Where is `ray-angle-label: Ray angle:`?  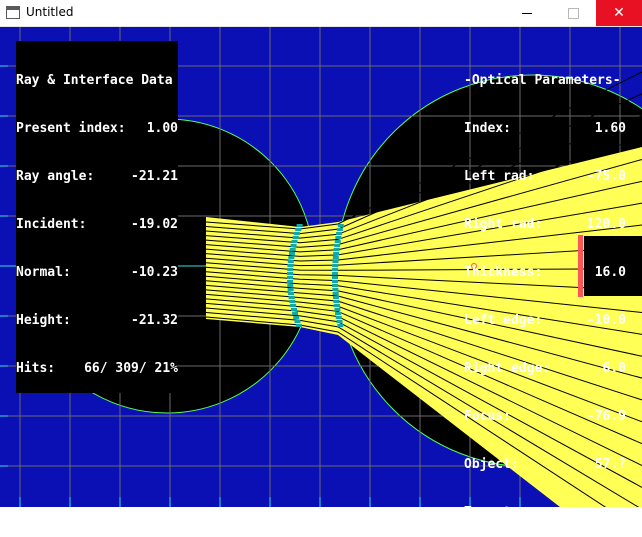 ray-angle-label: Ray angle: is located at coordinates (55, 176).